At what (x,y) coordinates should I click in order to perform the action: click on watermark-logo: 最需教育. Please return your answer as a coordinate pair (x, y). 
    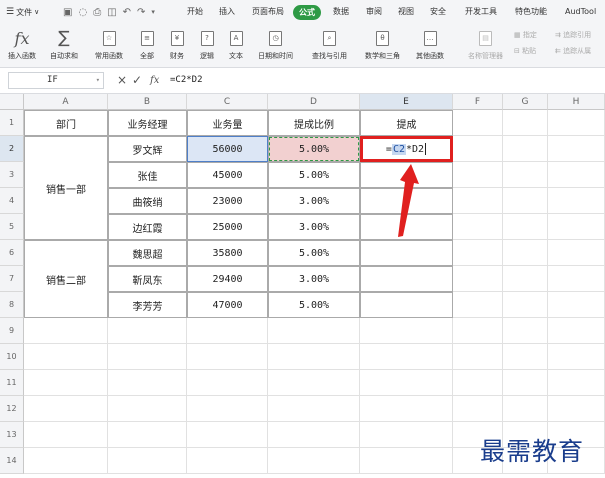
    Looking at the image, I should click on (532, 451).